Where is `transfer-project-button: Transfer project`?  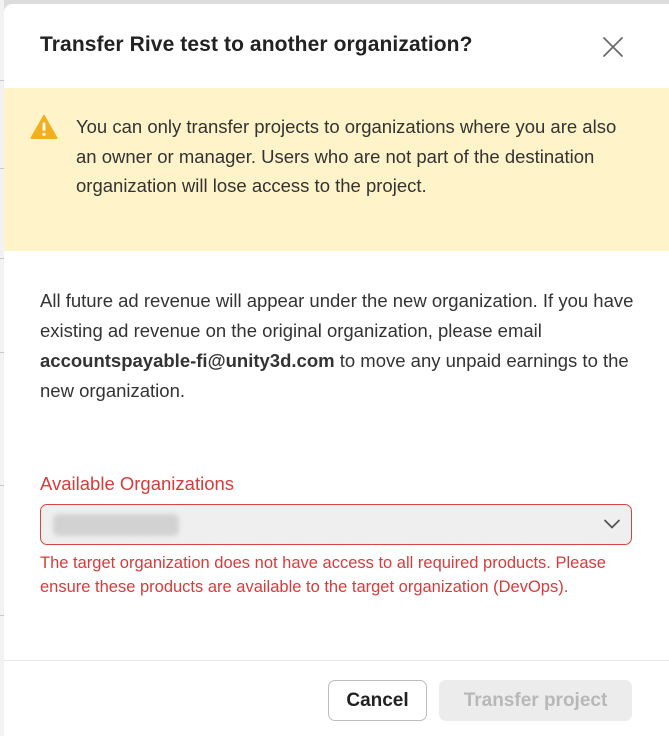
transfer-project-button: Transfer project is located at coordinates (535, 700).